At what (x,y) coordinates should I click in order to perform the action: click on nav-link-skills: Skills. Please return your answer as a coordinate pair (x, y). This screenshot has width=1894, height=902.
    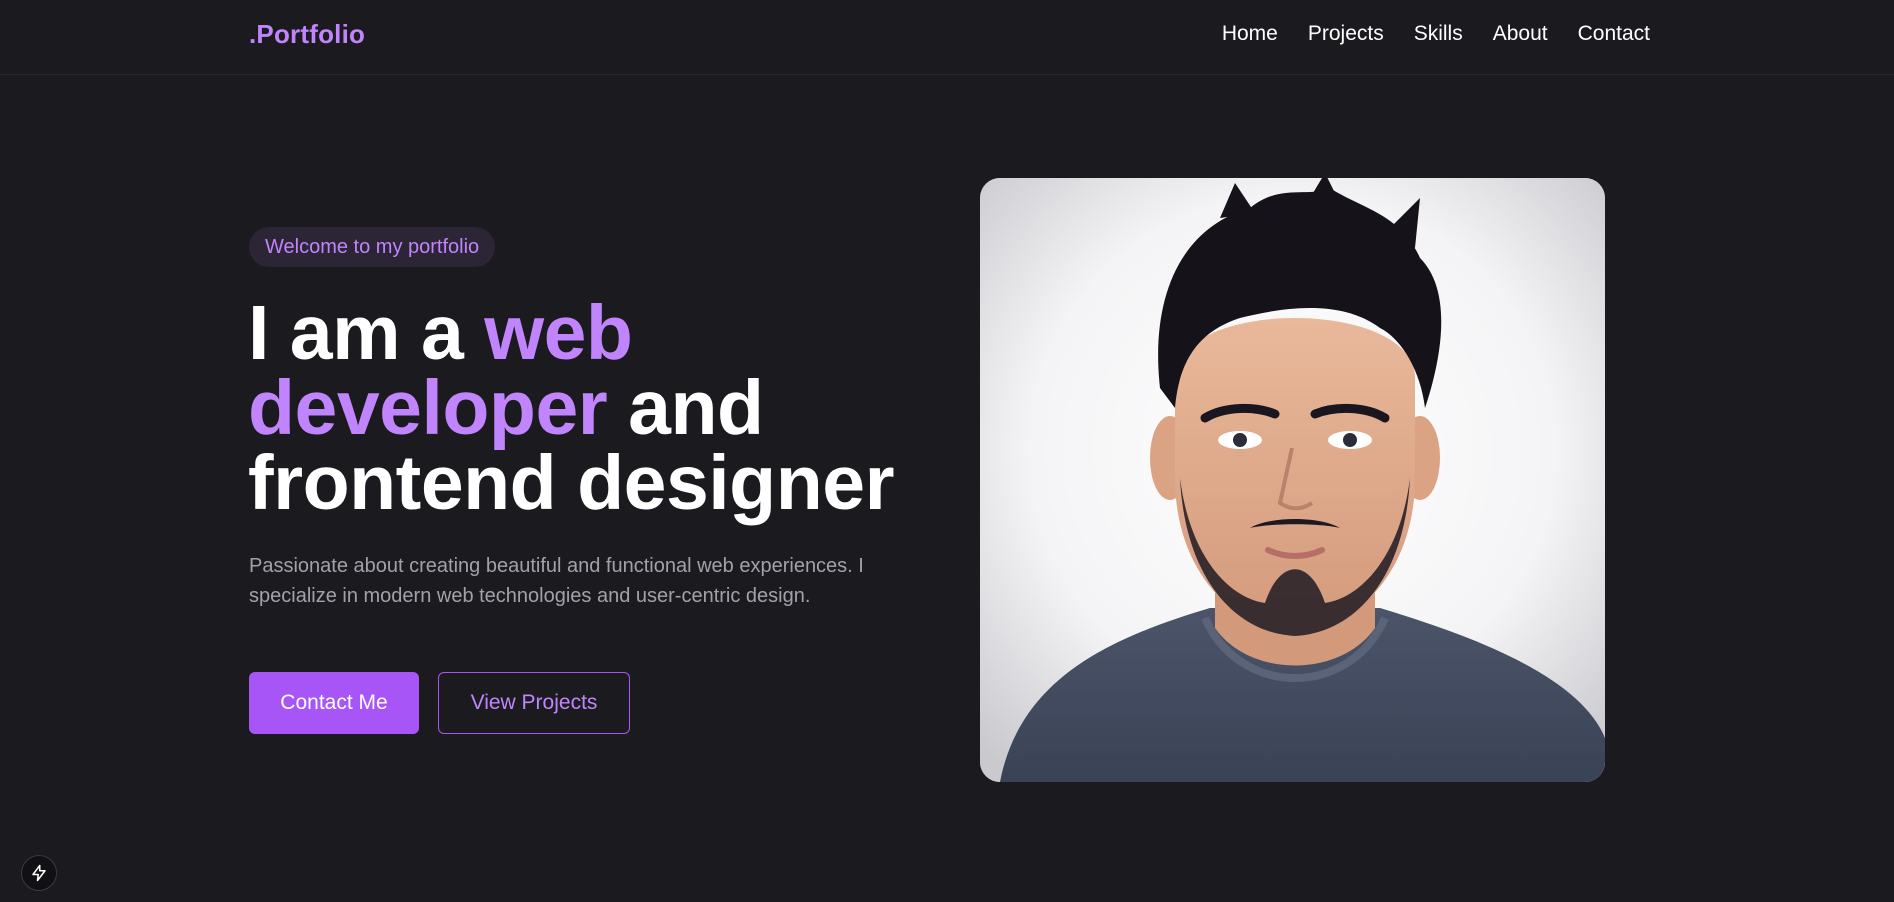
    Looking at the image, I should click on (1438, 34).